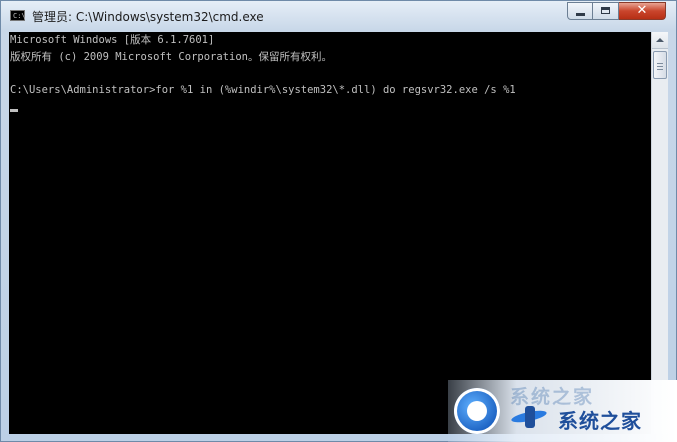 This screenshot has height=442, width=677. I want to click on maximize-icon, so click(605, 10).